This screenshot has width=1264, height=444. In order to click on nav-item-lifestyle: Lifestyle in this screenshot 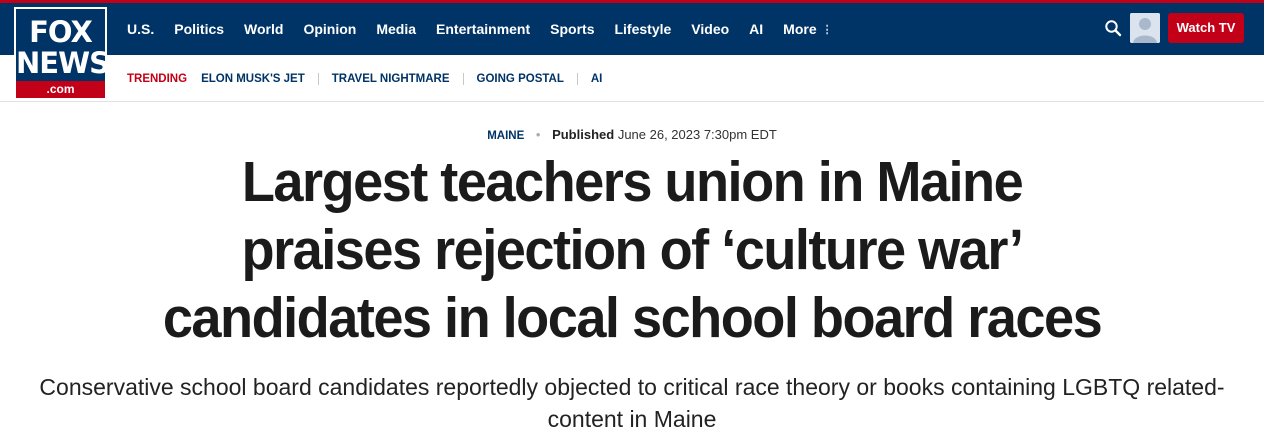, I will do `click(642, 29)`.